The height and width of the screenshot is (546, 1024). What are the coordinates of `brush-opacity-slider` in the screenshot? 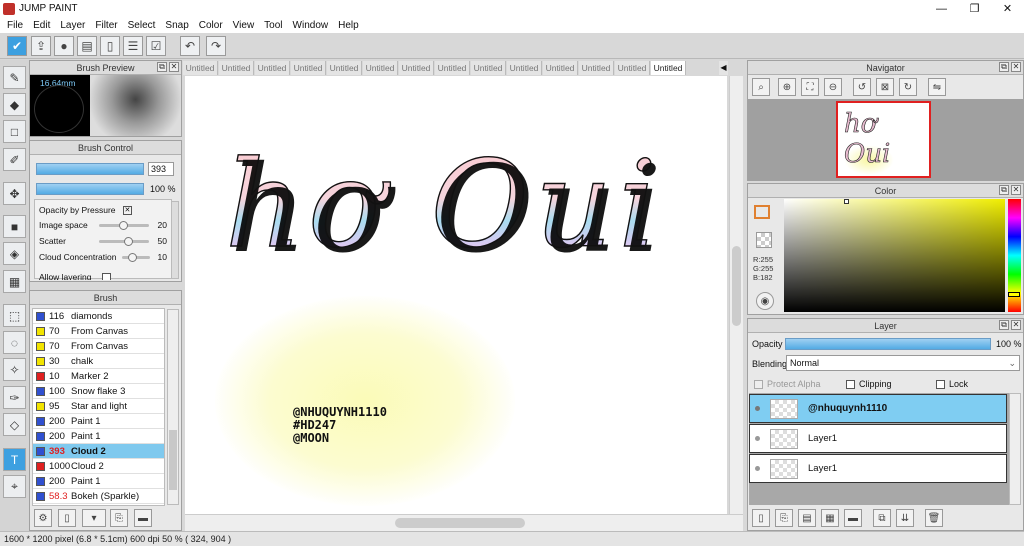 It's located at (90, 189).